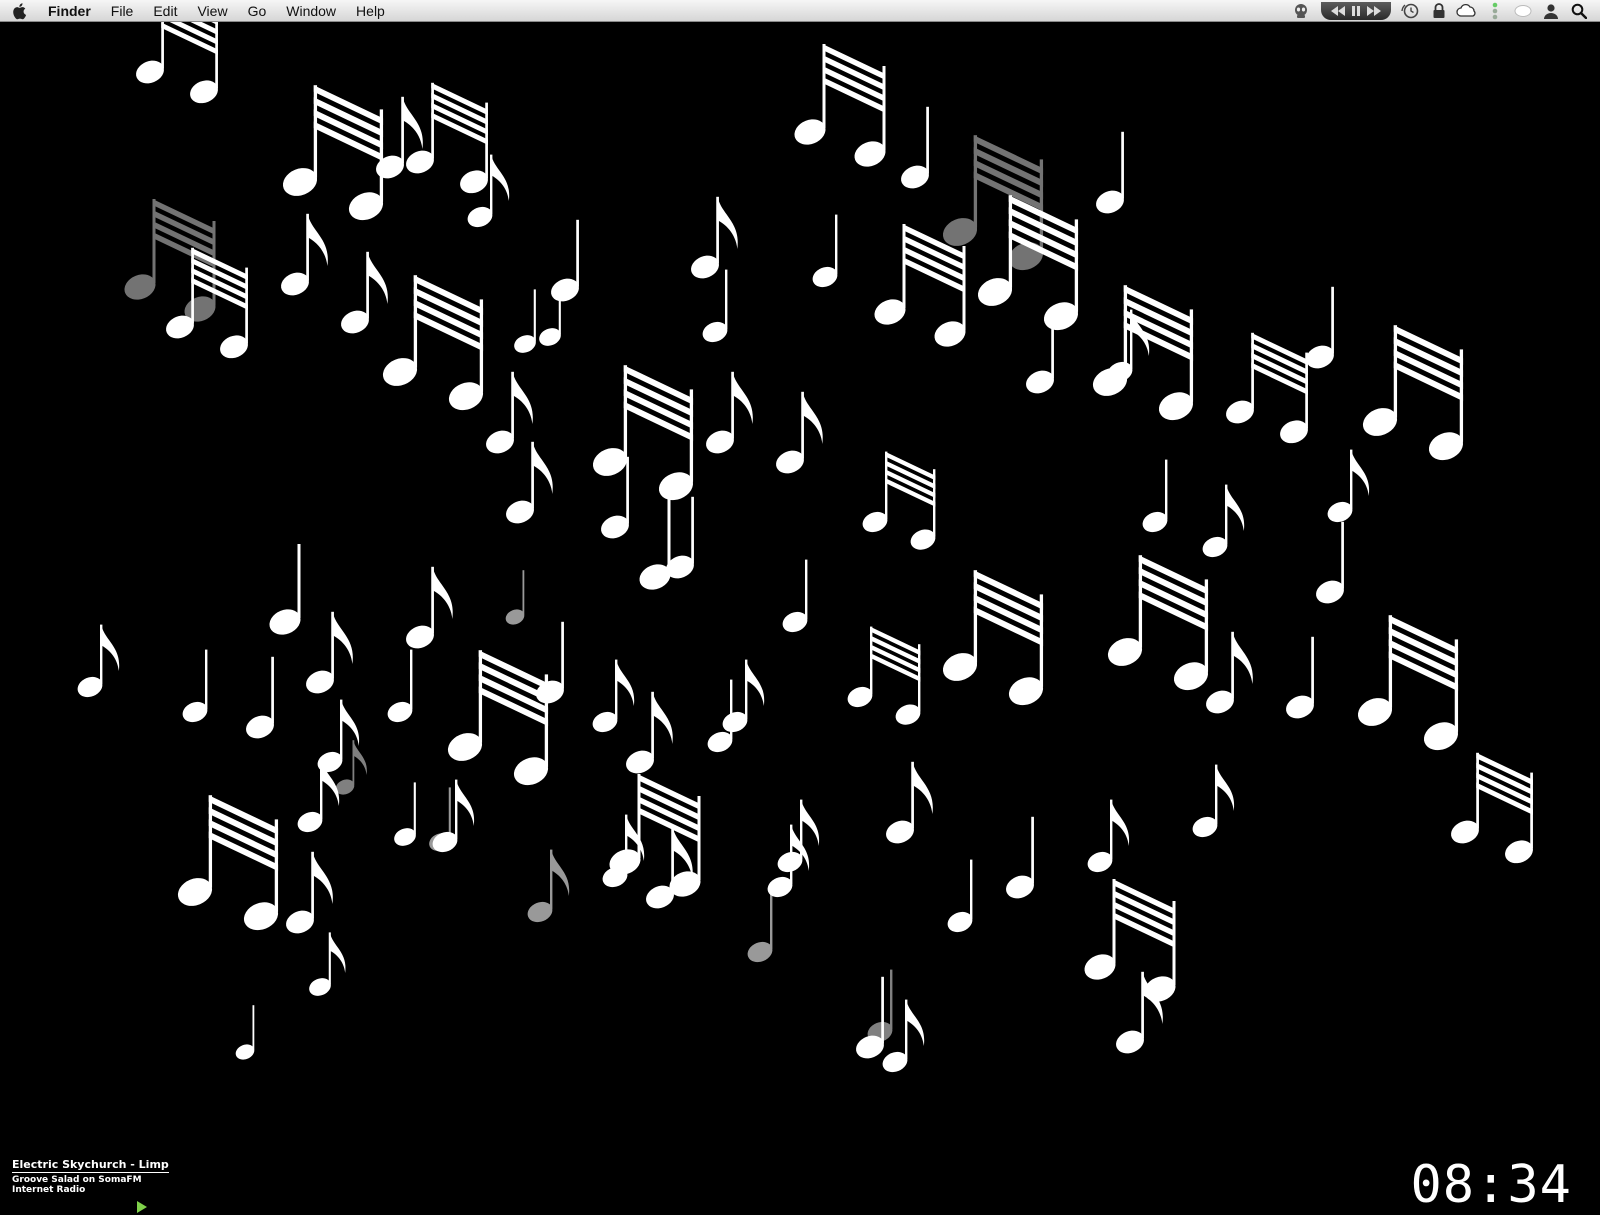  Describe the element at coordinates (1301, 11) in the screenshot. I see `alien-icon` at that location.